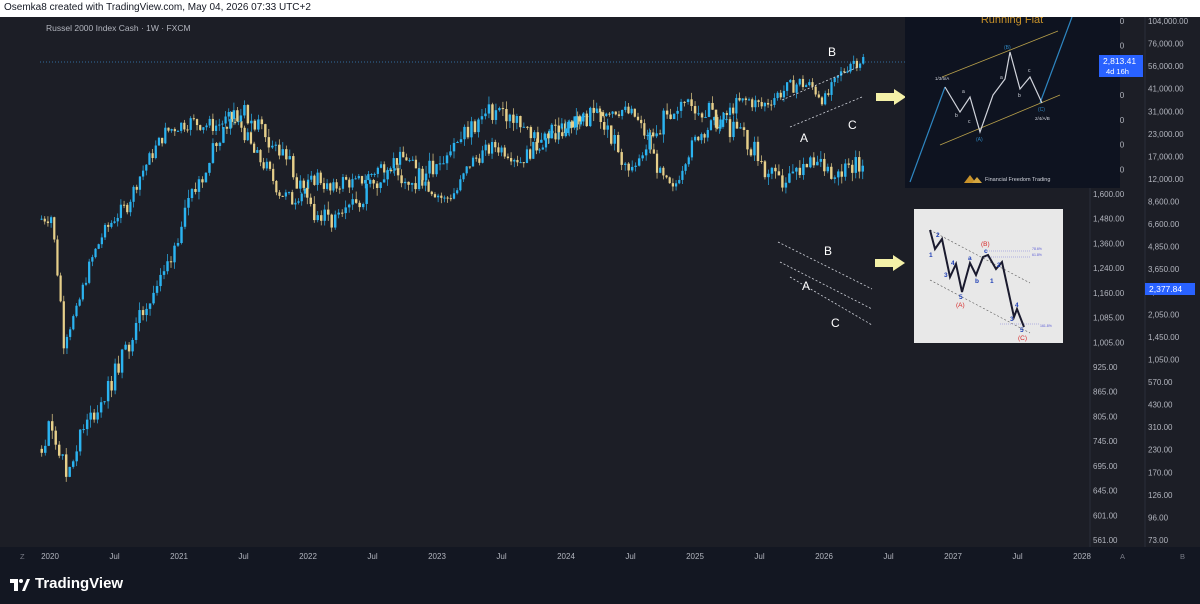 The width and height of the screenshot is (1200, 604). Describe the element at coordinates (1182, 556) in the screenshot. I see `axis-corner-price-b: B` at that location.